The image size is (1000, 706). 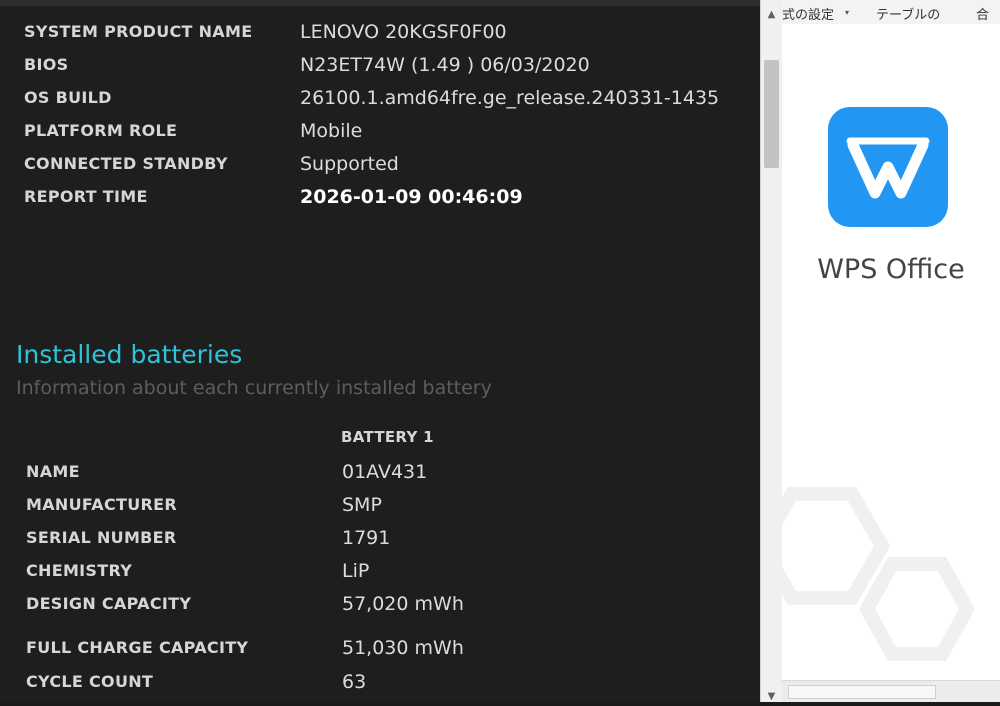 I want to click on info-row-bios: BIOS N23ET74W (1.49 ) 06/03/2020, so click(x=370, y=65).